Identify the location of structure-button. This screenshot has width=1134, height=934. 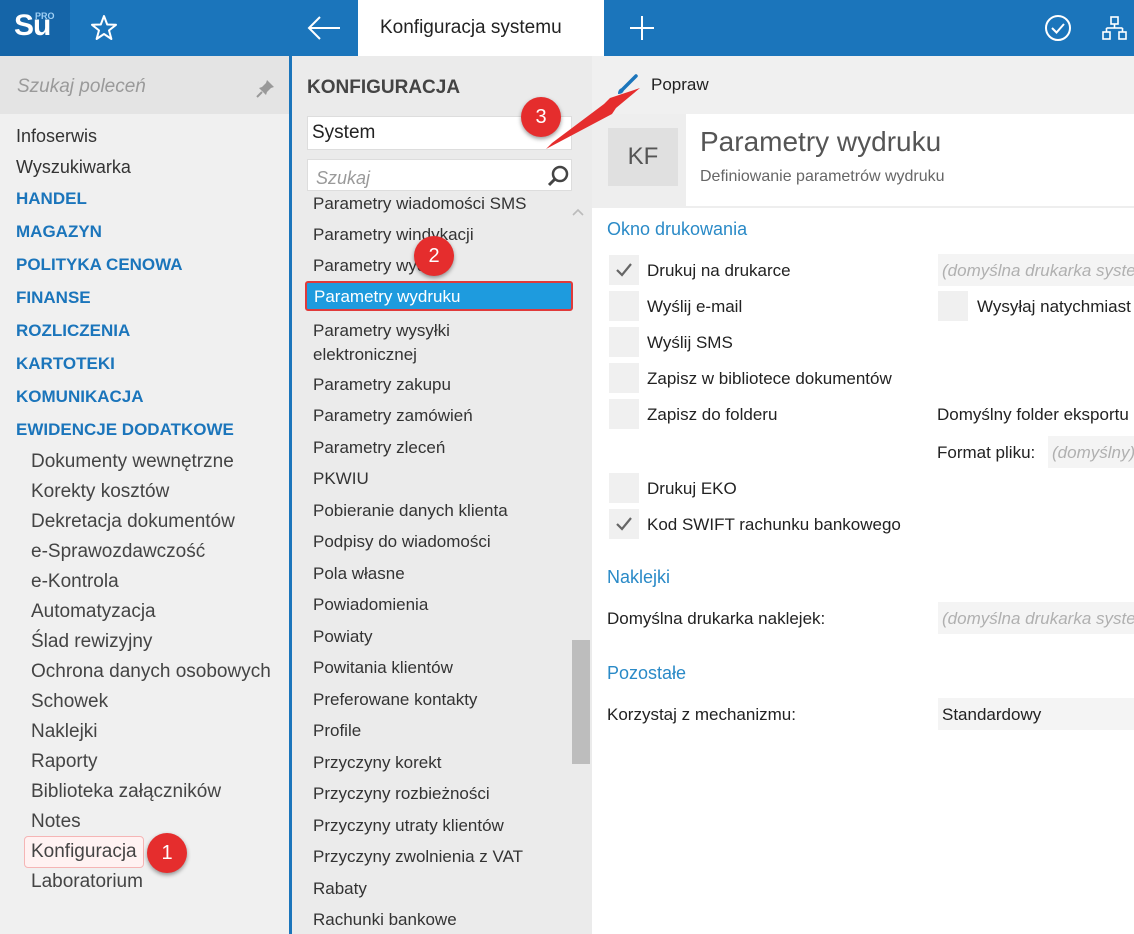
(1114, 28).